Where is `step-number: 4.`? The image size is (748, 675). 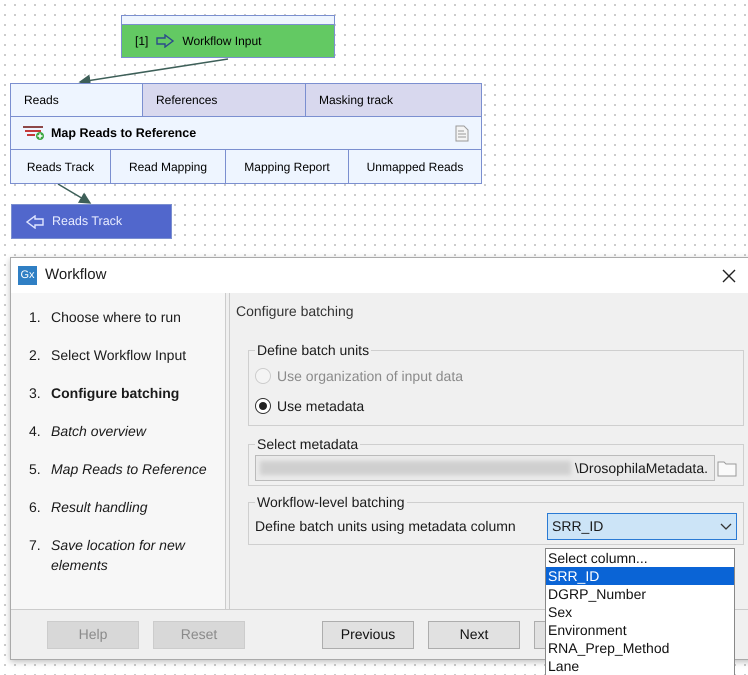 step-number: 4. is located at coordinates (35, 431).